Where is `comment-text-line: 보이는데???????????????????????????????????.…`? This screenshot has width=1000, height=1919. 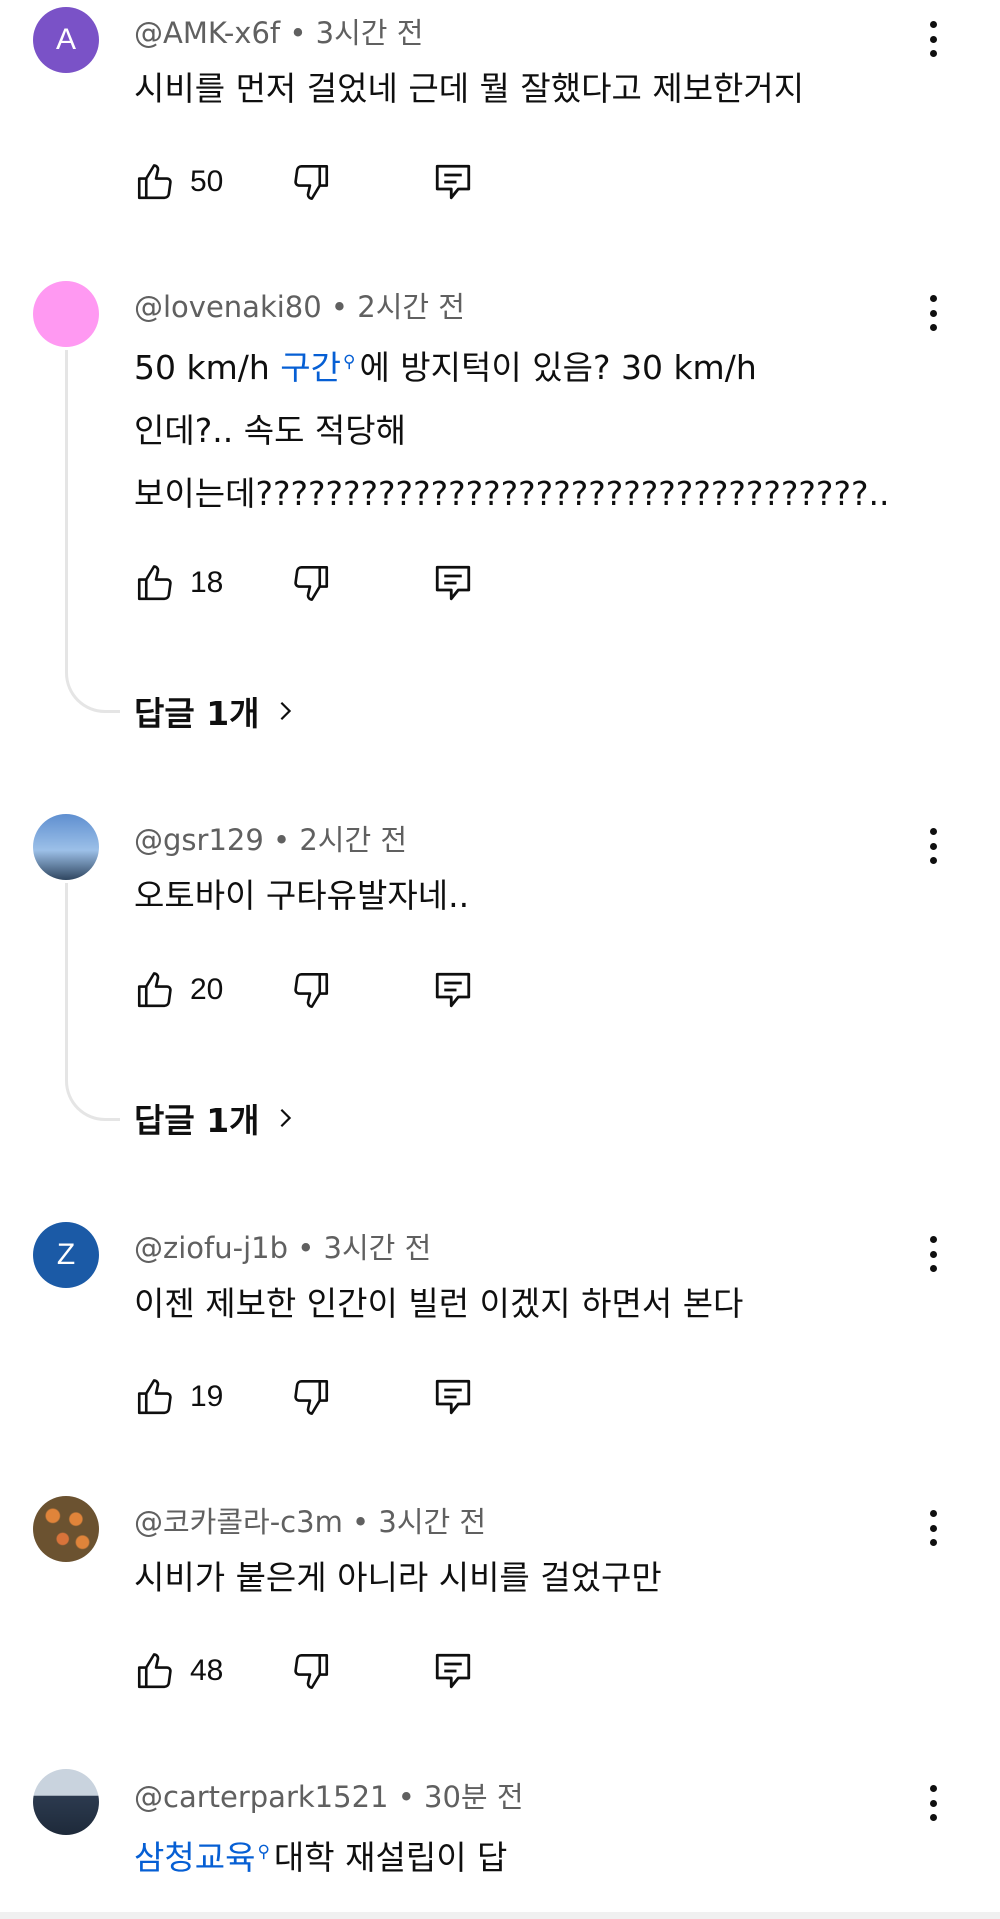
comment-text-line: 보이는데???????????????????????????????????.… is located at coordinates (512, 493).